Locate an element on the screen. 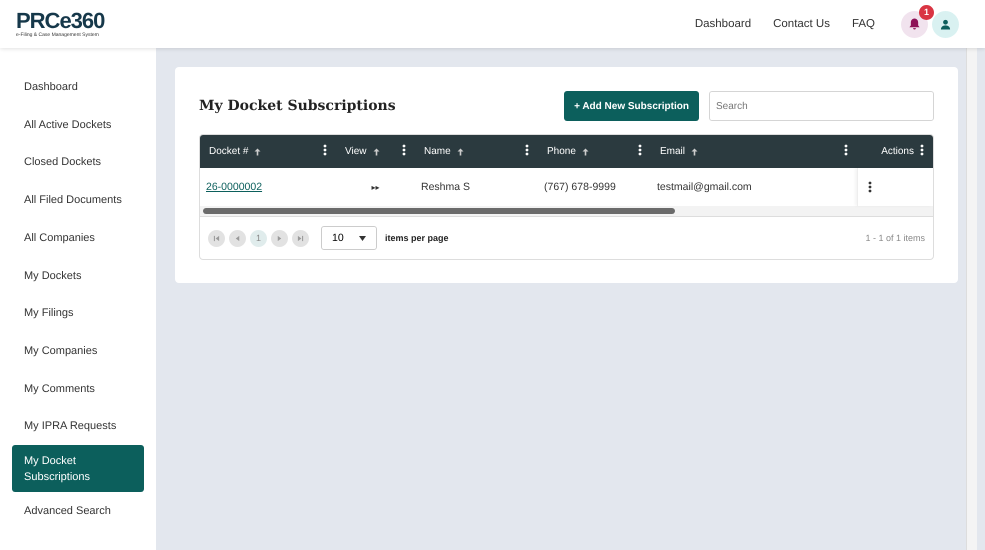 The width and height of the screenshot is (985, 550). logo-wordmark: PRCe360 is located at coordinates (60, 21).